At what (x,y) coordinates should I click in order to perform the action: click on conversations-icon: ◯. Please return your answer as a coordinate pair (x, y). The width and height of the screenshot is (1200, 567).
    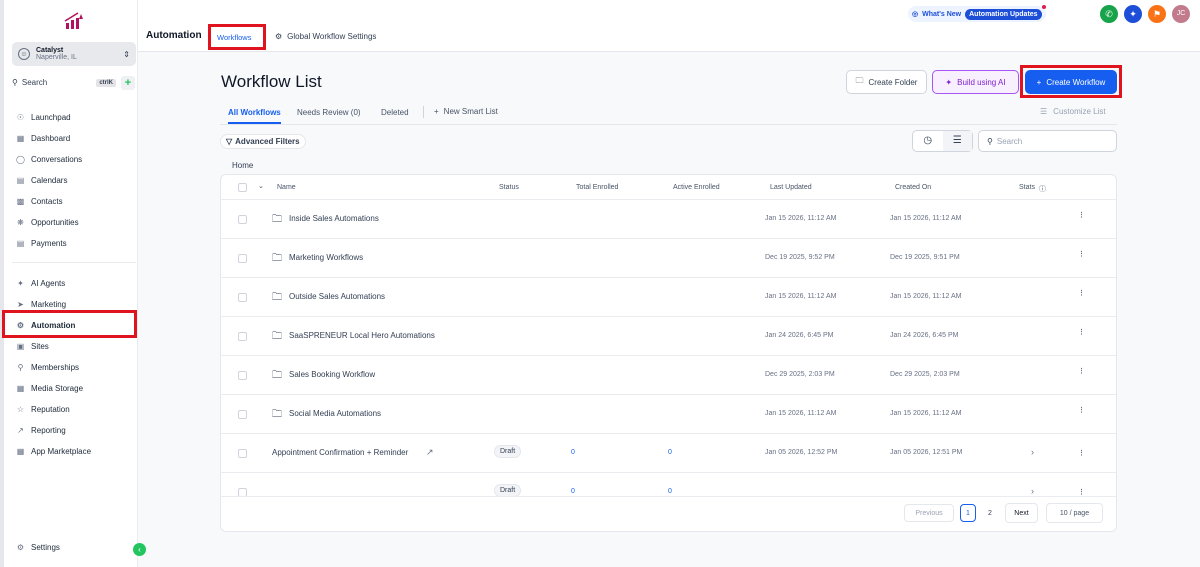
    Looking at the image, I should click on (20, 159).